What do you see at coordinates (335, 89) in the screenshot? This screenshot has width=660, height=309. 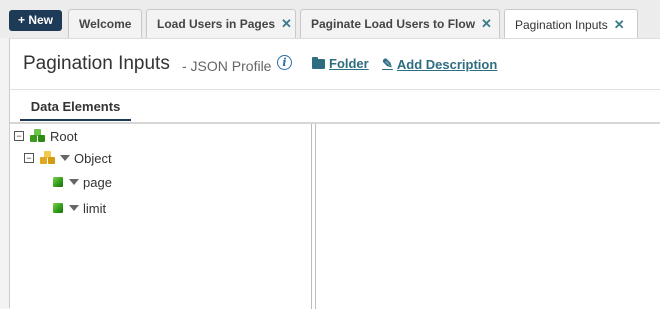 I see `header-divider` at bounding box center [335, 89].